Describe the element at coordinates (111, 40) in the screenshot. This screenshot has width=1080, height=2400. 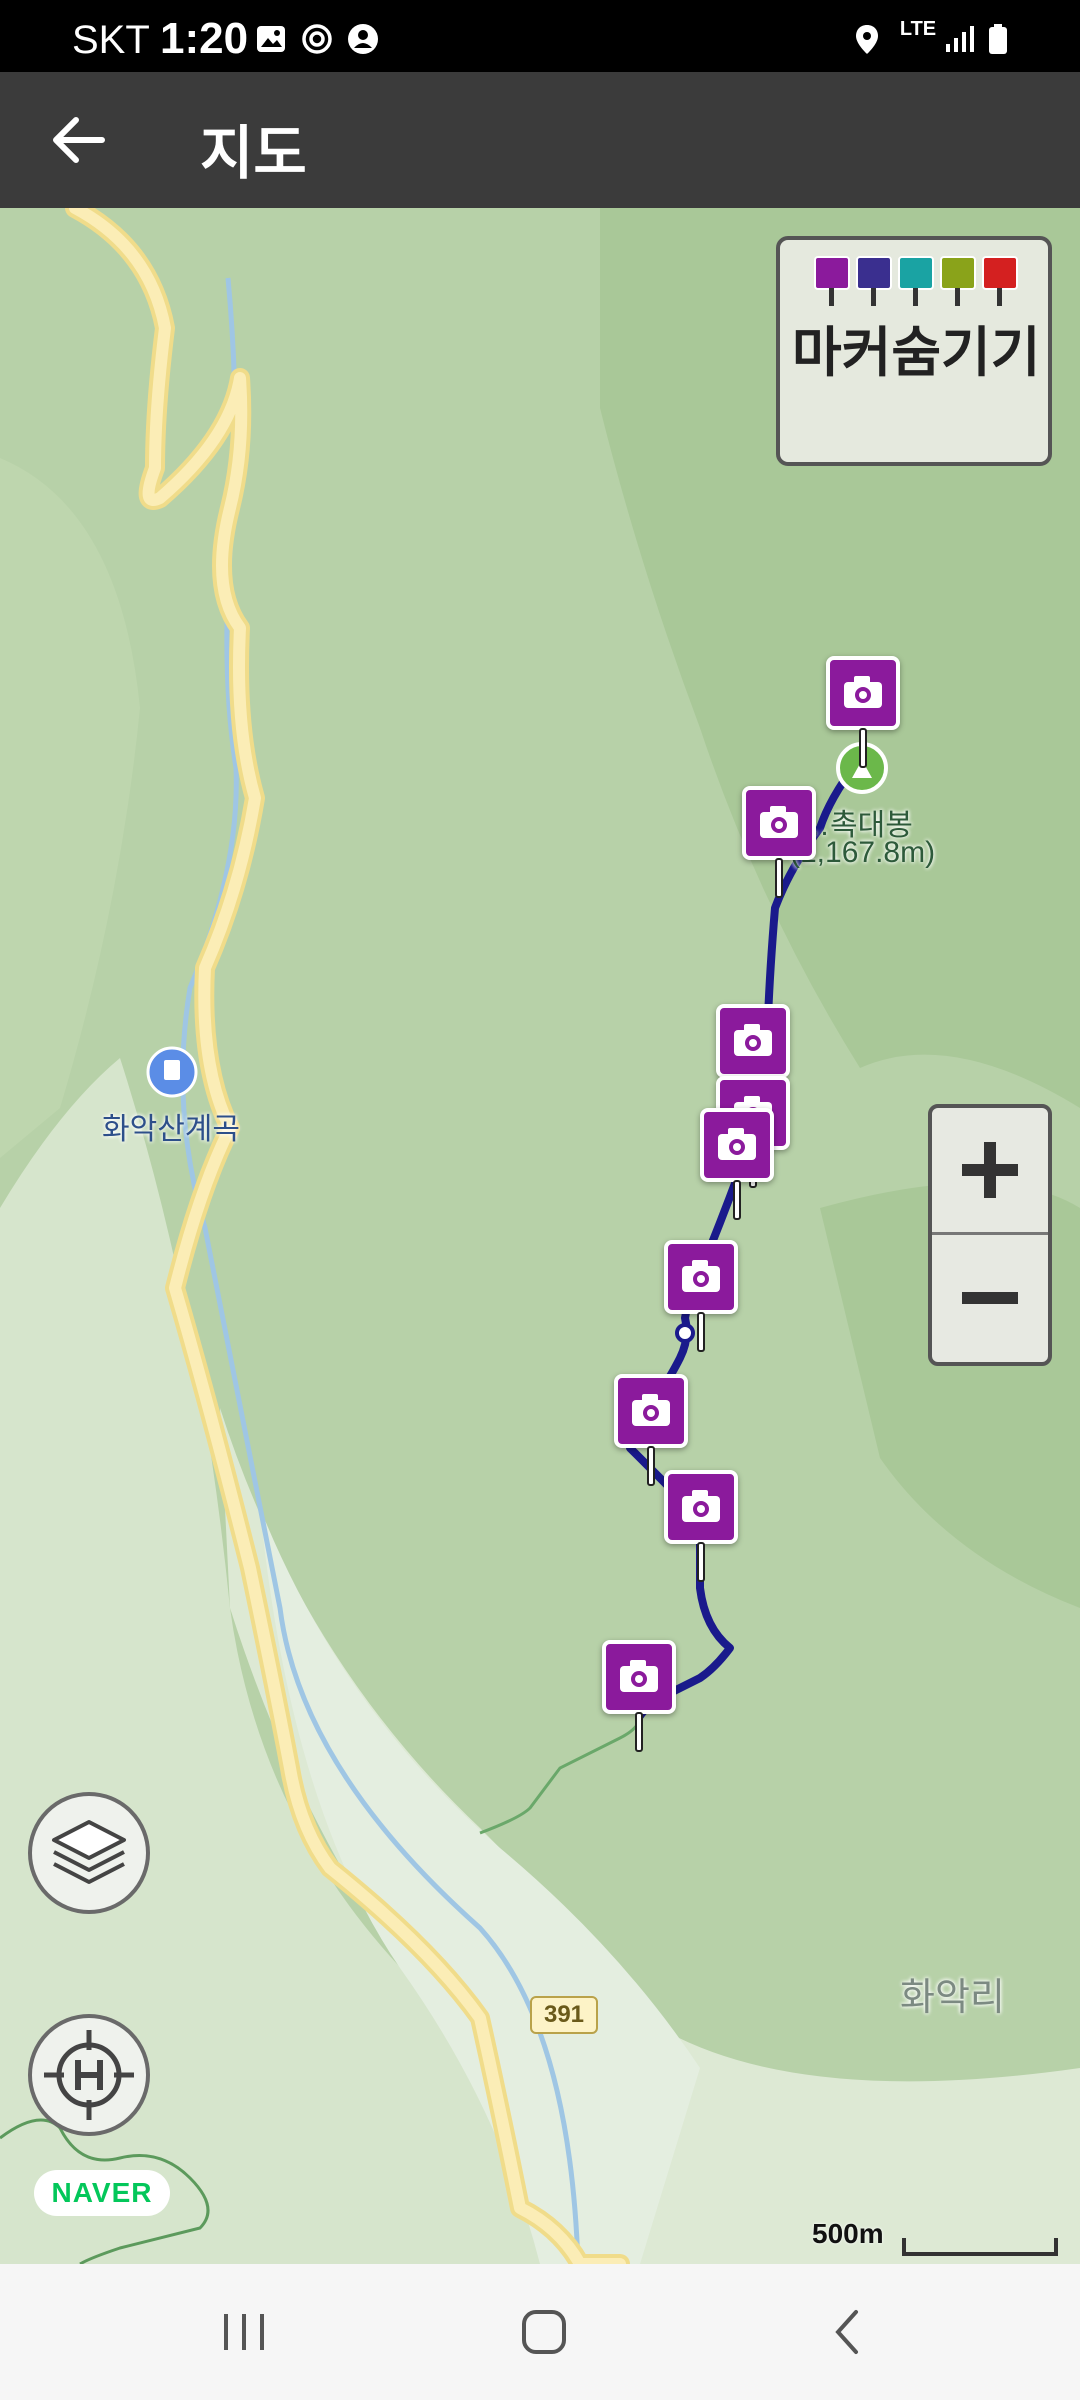
I see `carrier-label: SKT` at that location.